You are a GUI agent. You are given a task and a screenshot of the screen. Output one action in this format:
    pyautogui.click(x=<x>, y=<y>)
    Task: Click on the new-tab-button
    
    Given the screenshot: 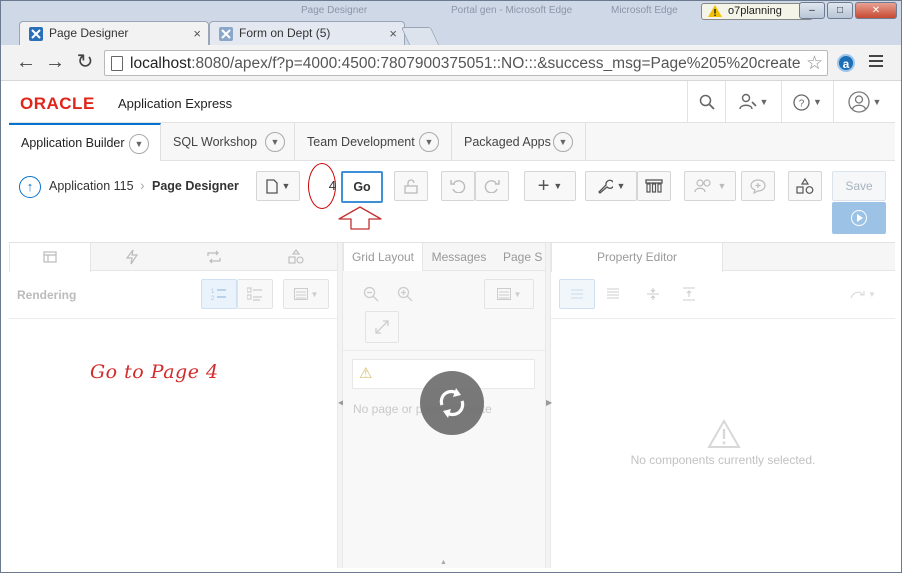 What is the action you would take?
    pyautogui.click(x=420, y=36)
    